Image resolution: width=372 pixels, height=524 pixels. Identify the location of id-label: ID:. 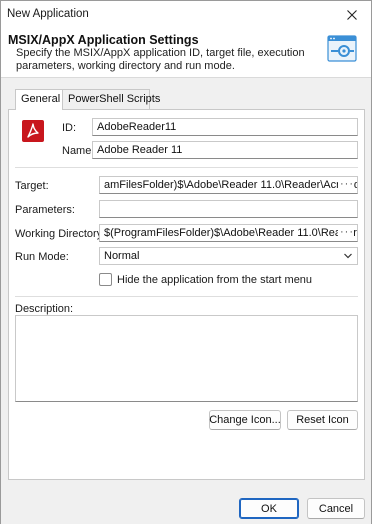
(69, 128).